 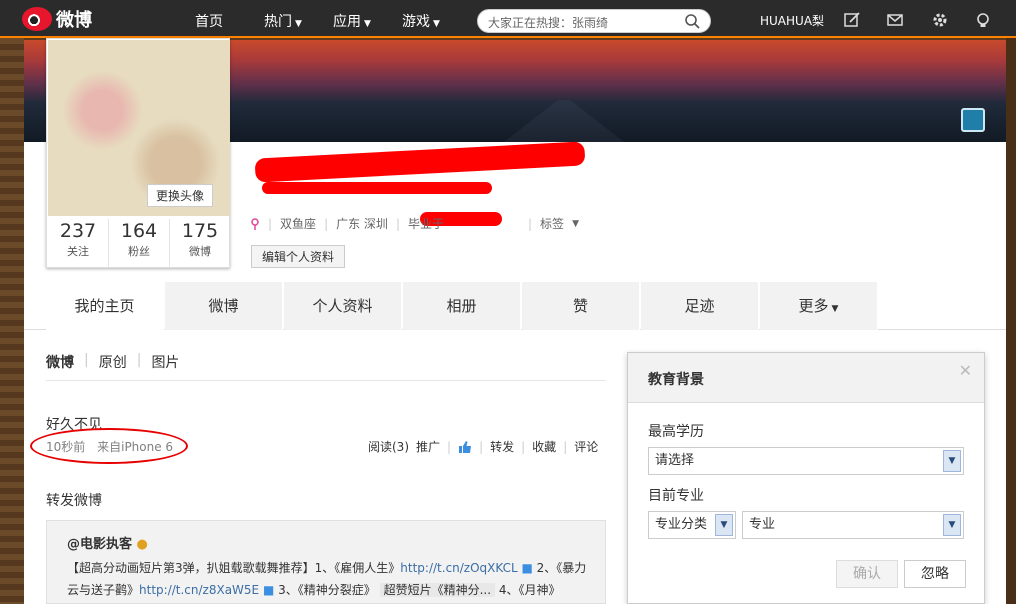 What do you see at coordinates (421, 21) in the screenshot?
I see `nav-games: 游戏 ▼` at bounding box center [421, 21].